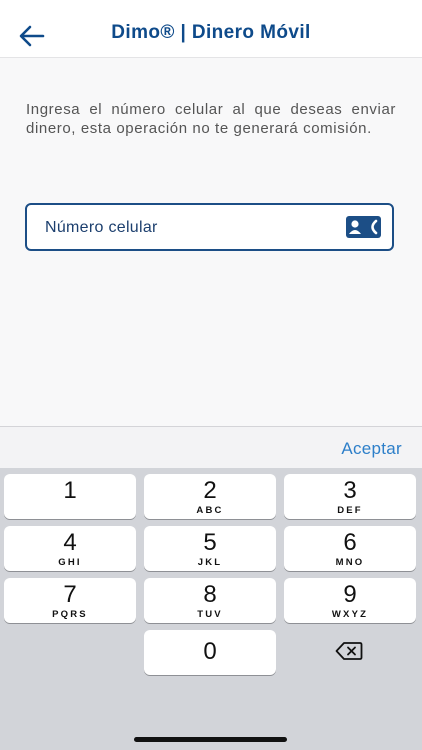  Describe the element at coordinates (350, 614) in the screenshot. I see `key-letters: WXYZ` at that location.